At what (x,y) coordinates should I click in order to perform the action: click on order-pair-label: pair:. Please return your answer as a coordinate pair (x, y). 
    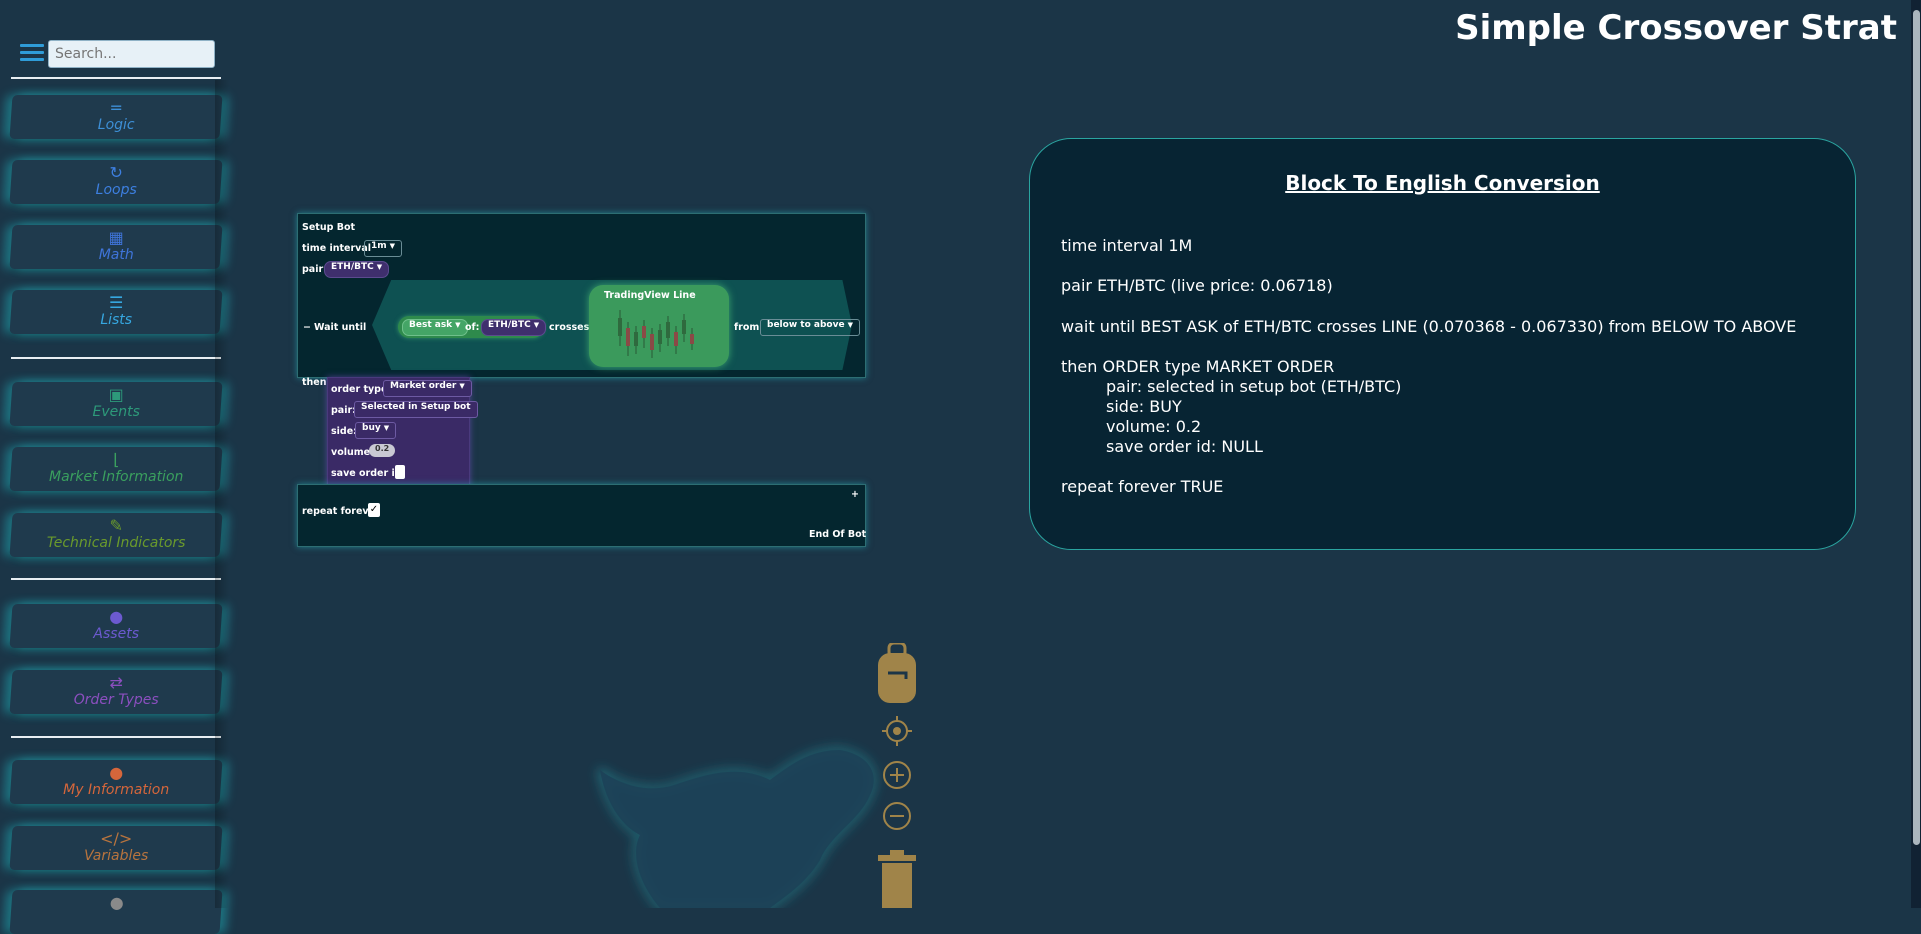
    Looking at the image, I should click on (343, 410).